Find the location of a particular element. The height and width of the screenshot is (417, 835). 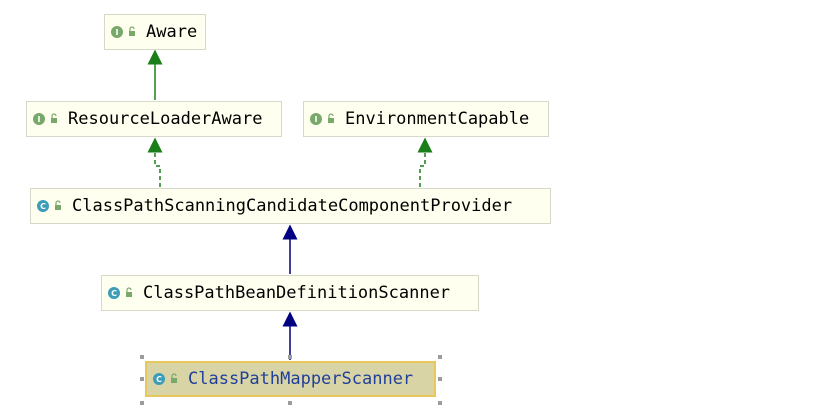

selection-handle-bottom-right is located at coordinates (440, 403).